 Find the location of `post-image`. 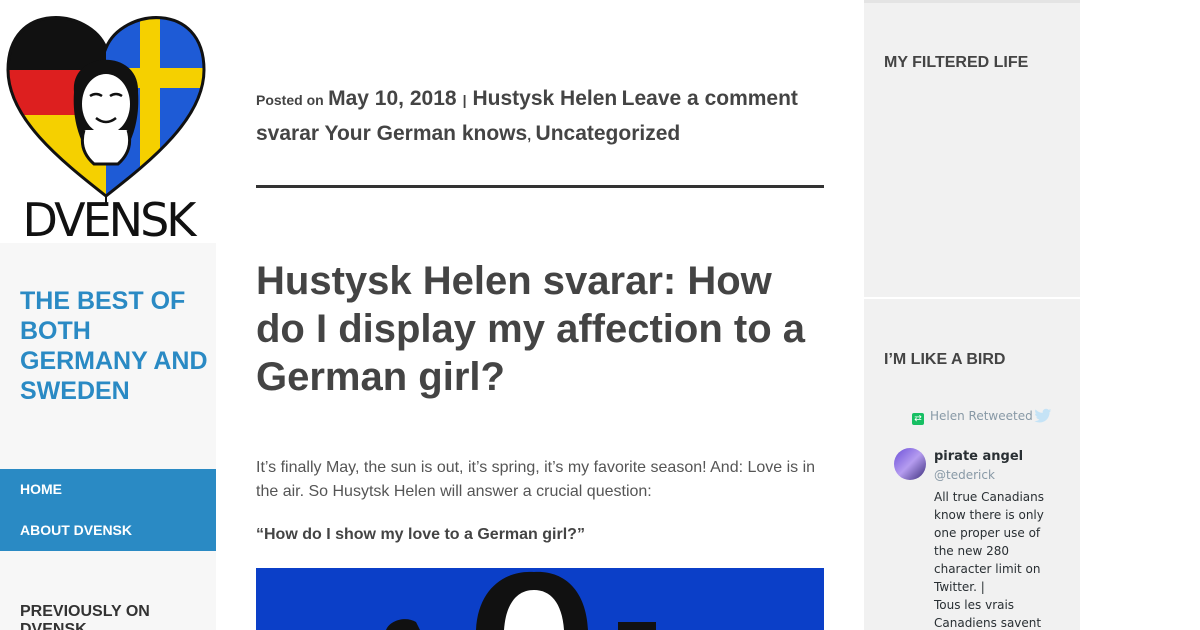

post-image is located at coordinates (540, 599).